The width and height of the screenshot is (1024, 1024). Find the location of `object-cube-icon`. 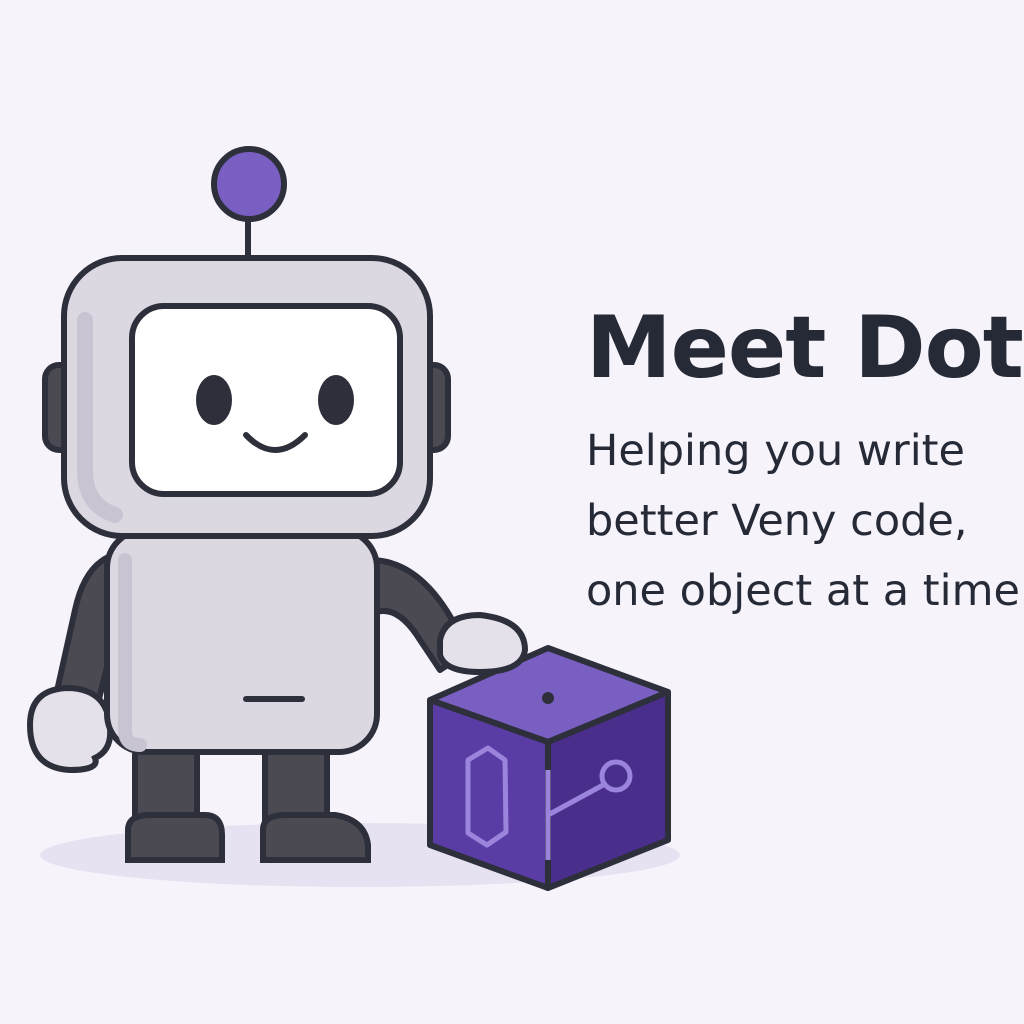

object-cube-icon is located at coordinates (549, 768).